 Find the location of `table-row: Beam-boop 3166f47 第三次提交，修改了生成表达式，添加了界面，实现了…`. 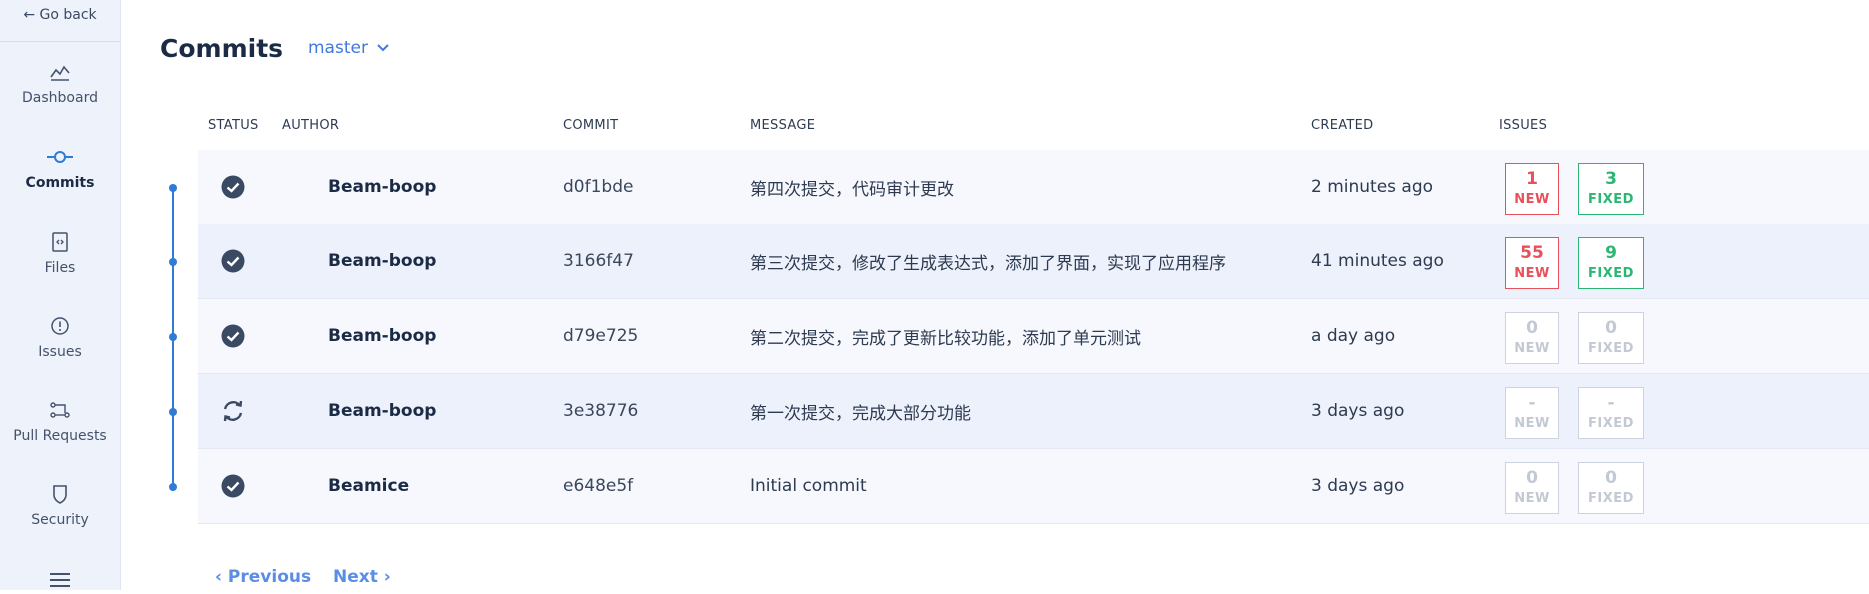

table-row: Beam-boop 3166f47 第三次提交，修改了生成表达式，添加了界面，实现了… is located at coordinates (1033, 261).